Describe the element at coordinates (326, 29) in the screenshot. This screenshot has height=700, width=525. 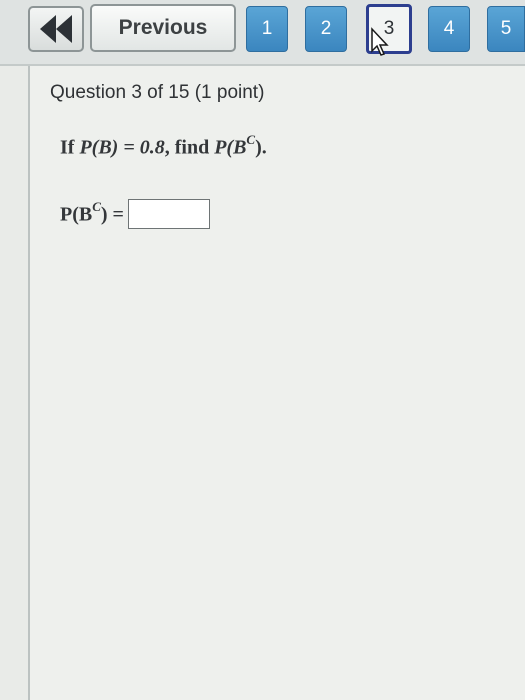
I see `page-button-2: 2` at that location.